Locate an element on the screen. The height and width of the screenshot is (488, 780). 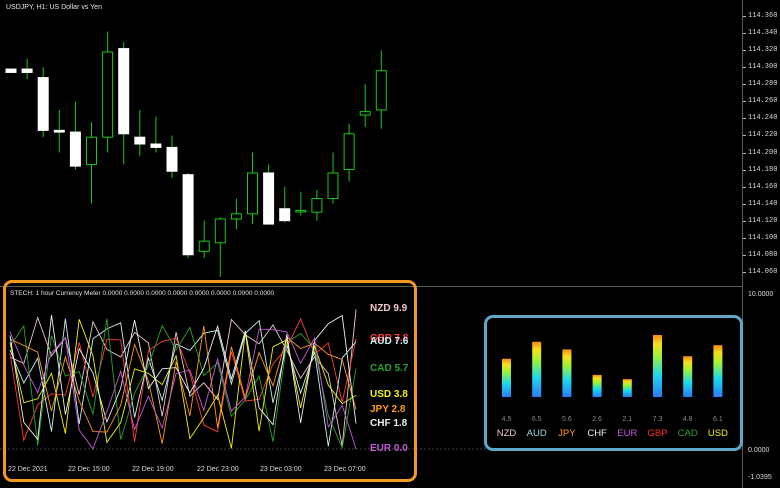
price-label: 114.340 is located at coordinates (763, 33).